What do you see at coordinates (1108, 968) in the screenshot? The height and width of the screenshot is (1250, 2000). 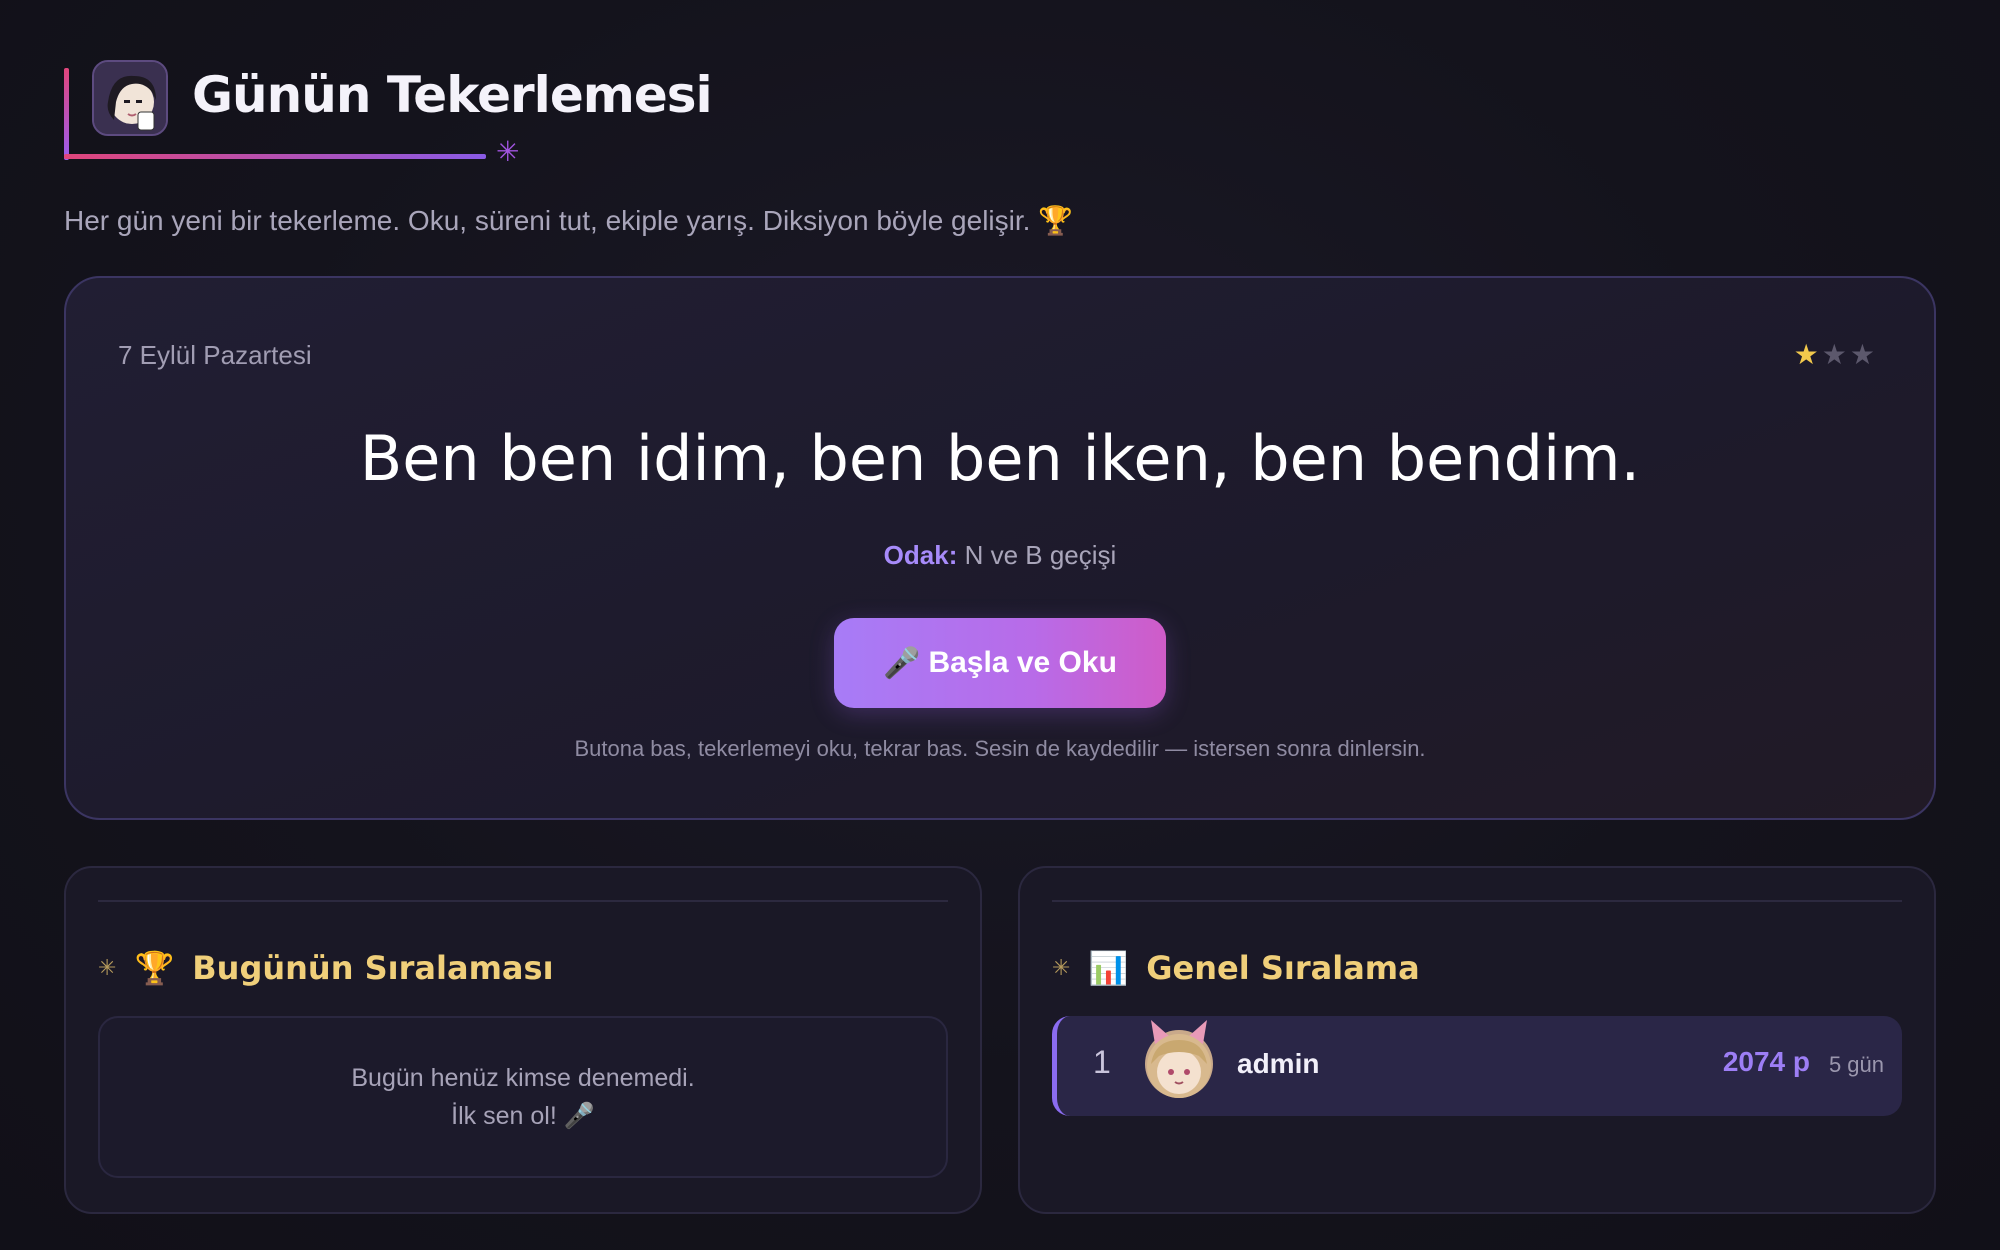 I see `bar-chart-icon: 📊` at bounding box center [1108, 968].